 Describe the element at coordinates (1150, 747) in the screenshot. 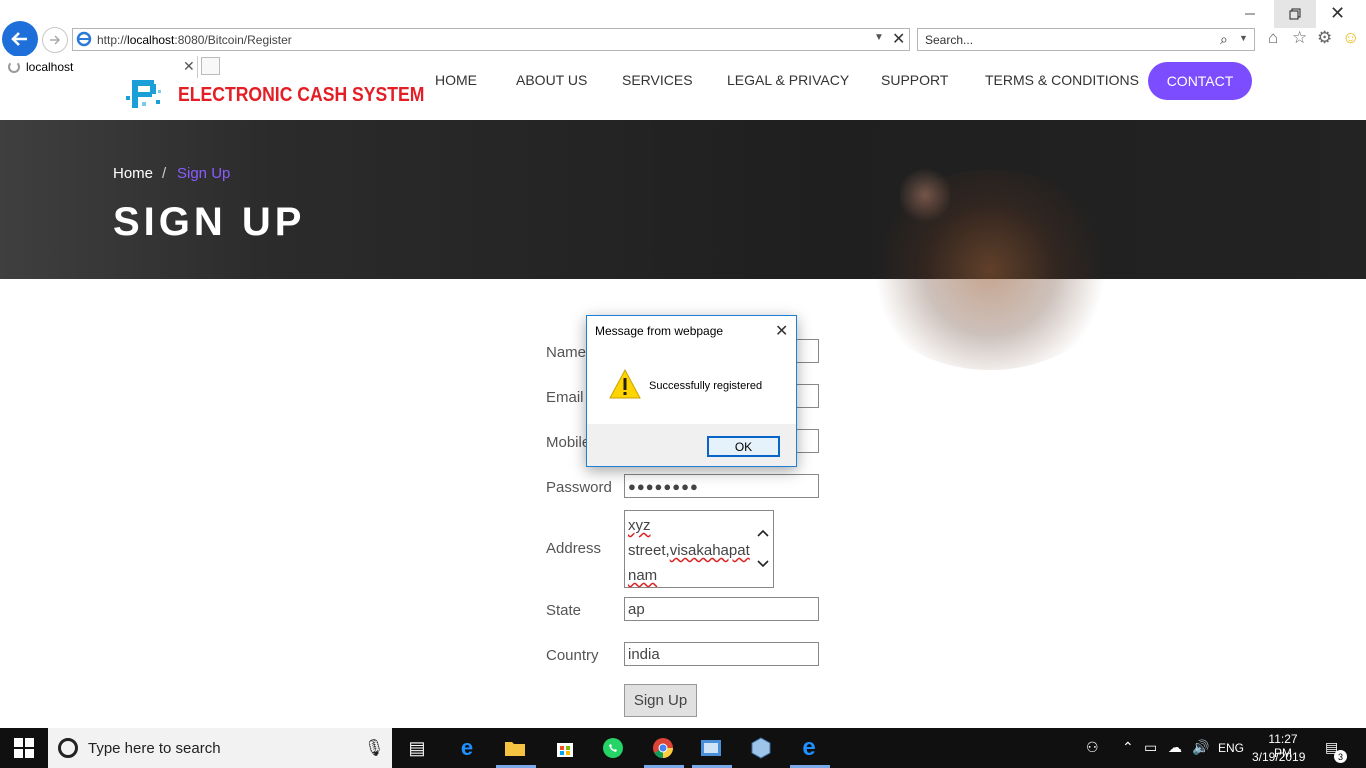

I see `battery-icon: ▭` at that location.